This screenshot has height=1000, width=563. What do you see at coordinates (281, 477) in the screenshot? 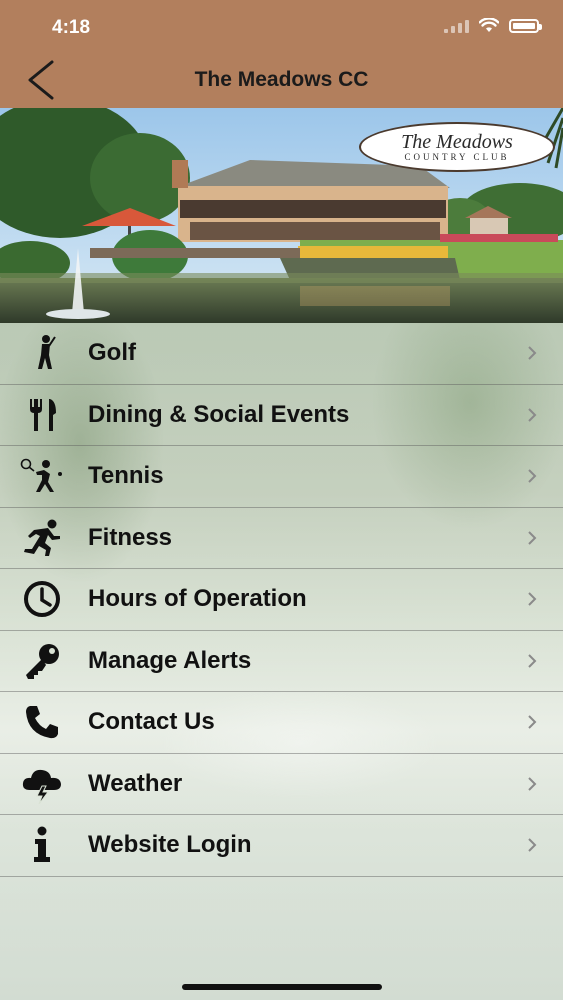
I see `menu-item-tennis: Tennis` at bounding box center [281, 477].